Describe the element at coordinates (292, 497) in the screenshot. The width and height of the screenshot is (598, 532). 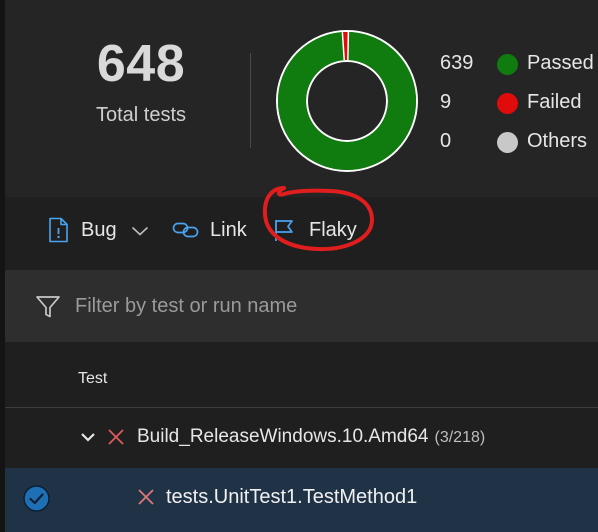
I see `child-row-name: tests.UnitTest1.TestMethod1` at that location.